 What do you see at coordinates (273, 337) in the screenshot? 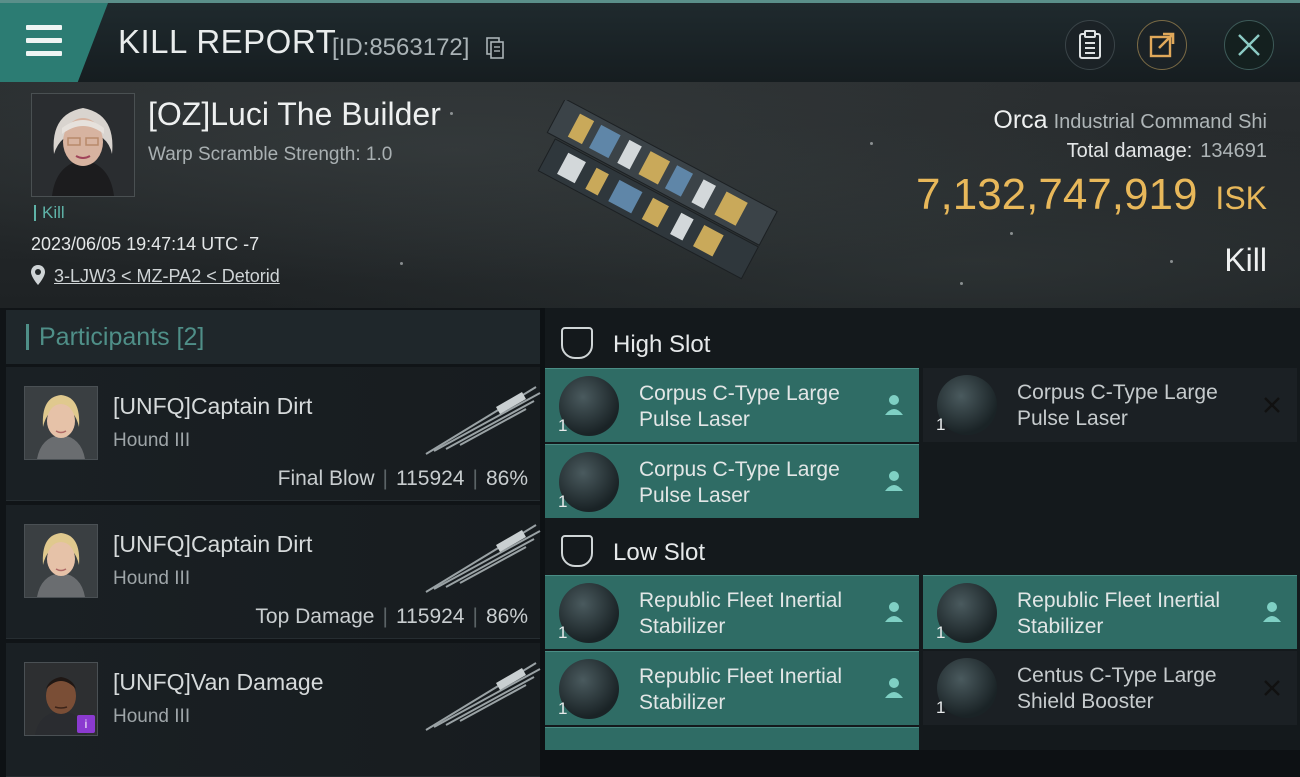
I see `participants-header: Participants [2]` at bounding box center [273, 337].